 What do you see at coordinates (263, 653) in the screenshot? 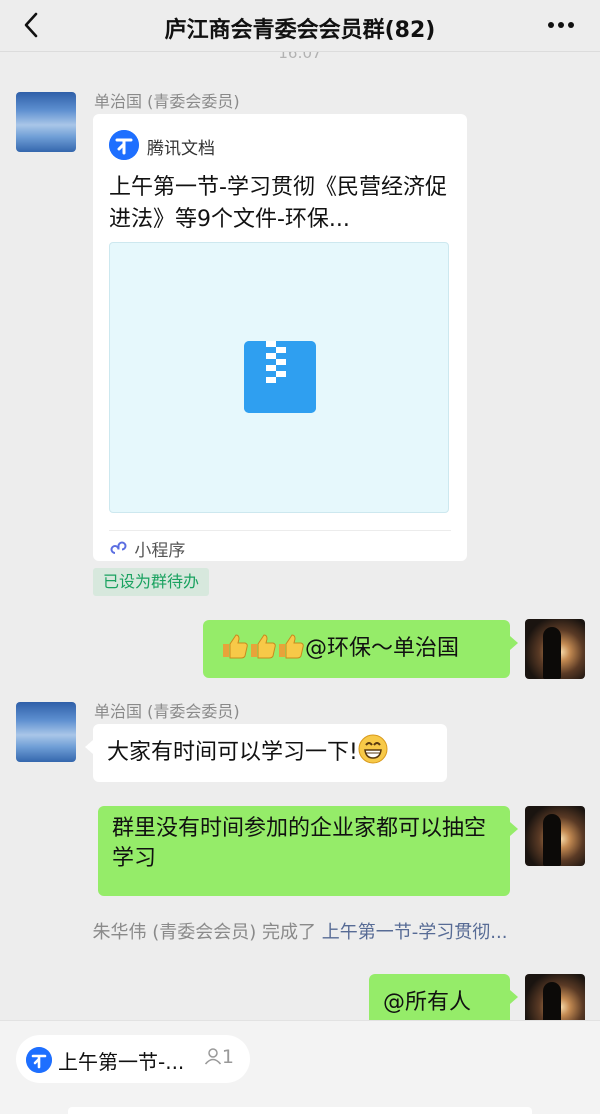
I see `thumbs-up-icon` at bounding box center [263, 653].